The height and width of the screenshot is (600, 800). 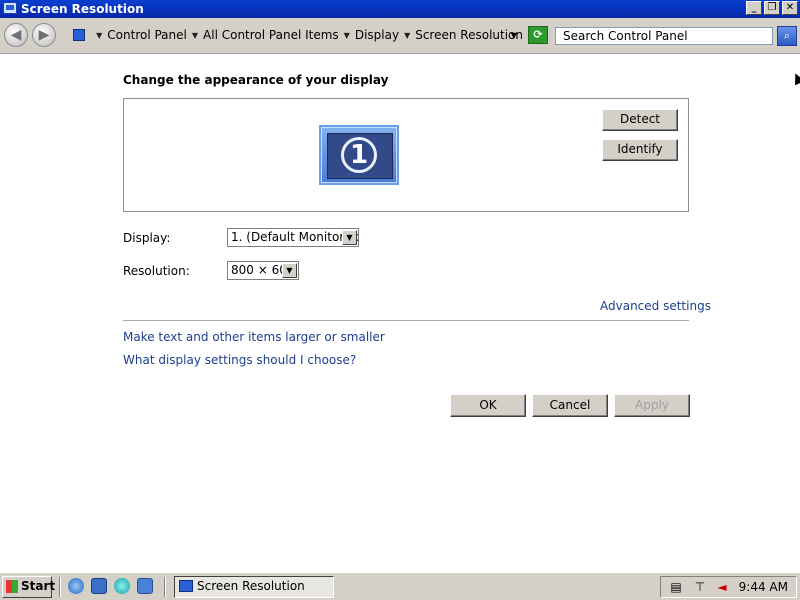 I want to click on start-button: Start, so click(x=28, y=587).